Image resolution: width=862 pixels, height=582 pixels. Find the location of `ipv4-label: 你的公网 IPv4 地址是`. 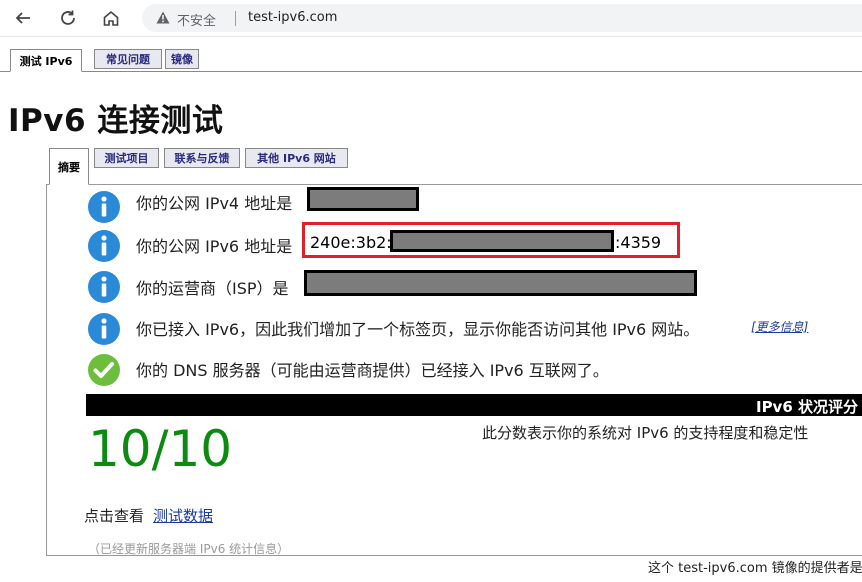

ipv4-label: 你的公网 IPv4 地址是 is located at coordinates (214, 203).